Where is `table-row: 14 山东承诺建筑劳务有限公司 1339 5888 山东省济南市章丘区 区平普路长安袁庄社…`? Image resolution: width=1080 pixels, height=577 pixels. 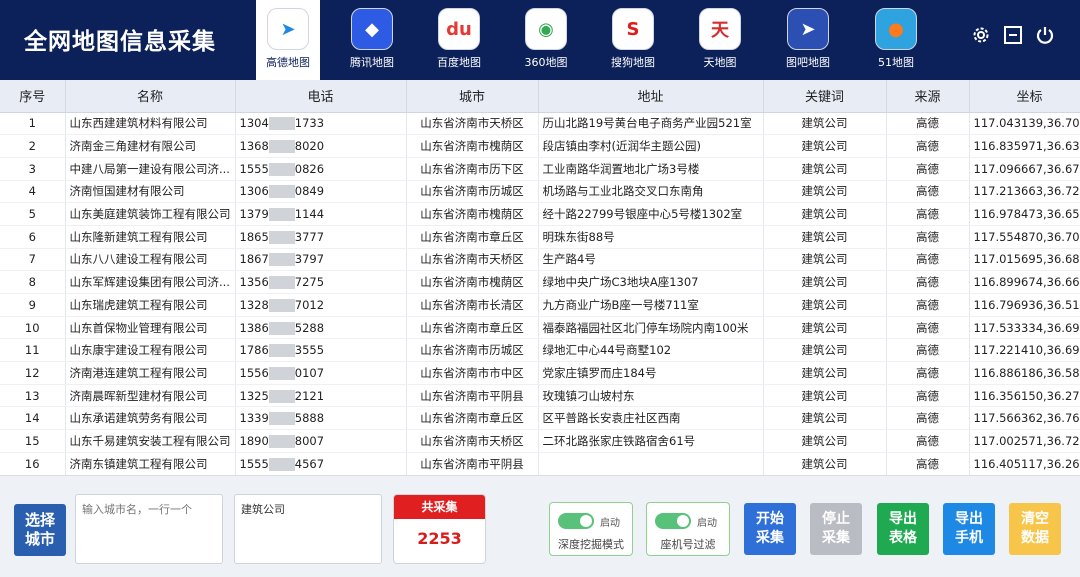 table-row: 14 山东承诺建筑劳务有限公司 1339 5888 山东省济南市章丘区 区平普路长安袁庄社… is located at coordinates (540, 418).